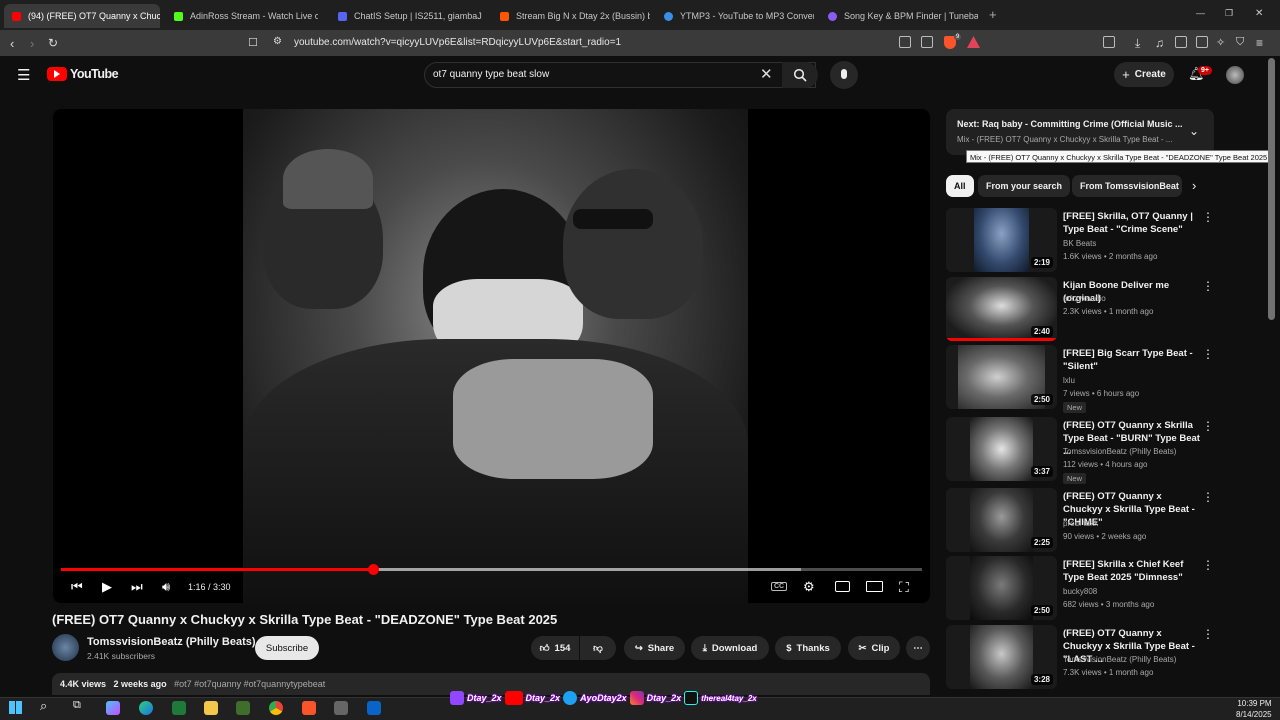 Image resolution: width=1280 pixels, height=720 pixels. What do you see at coordinates (374, 708) in the screenshot?
I see `outlook-icon` at bounding box center [374, 708].